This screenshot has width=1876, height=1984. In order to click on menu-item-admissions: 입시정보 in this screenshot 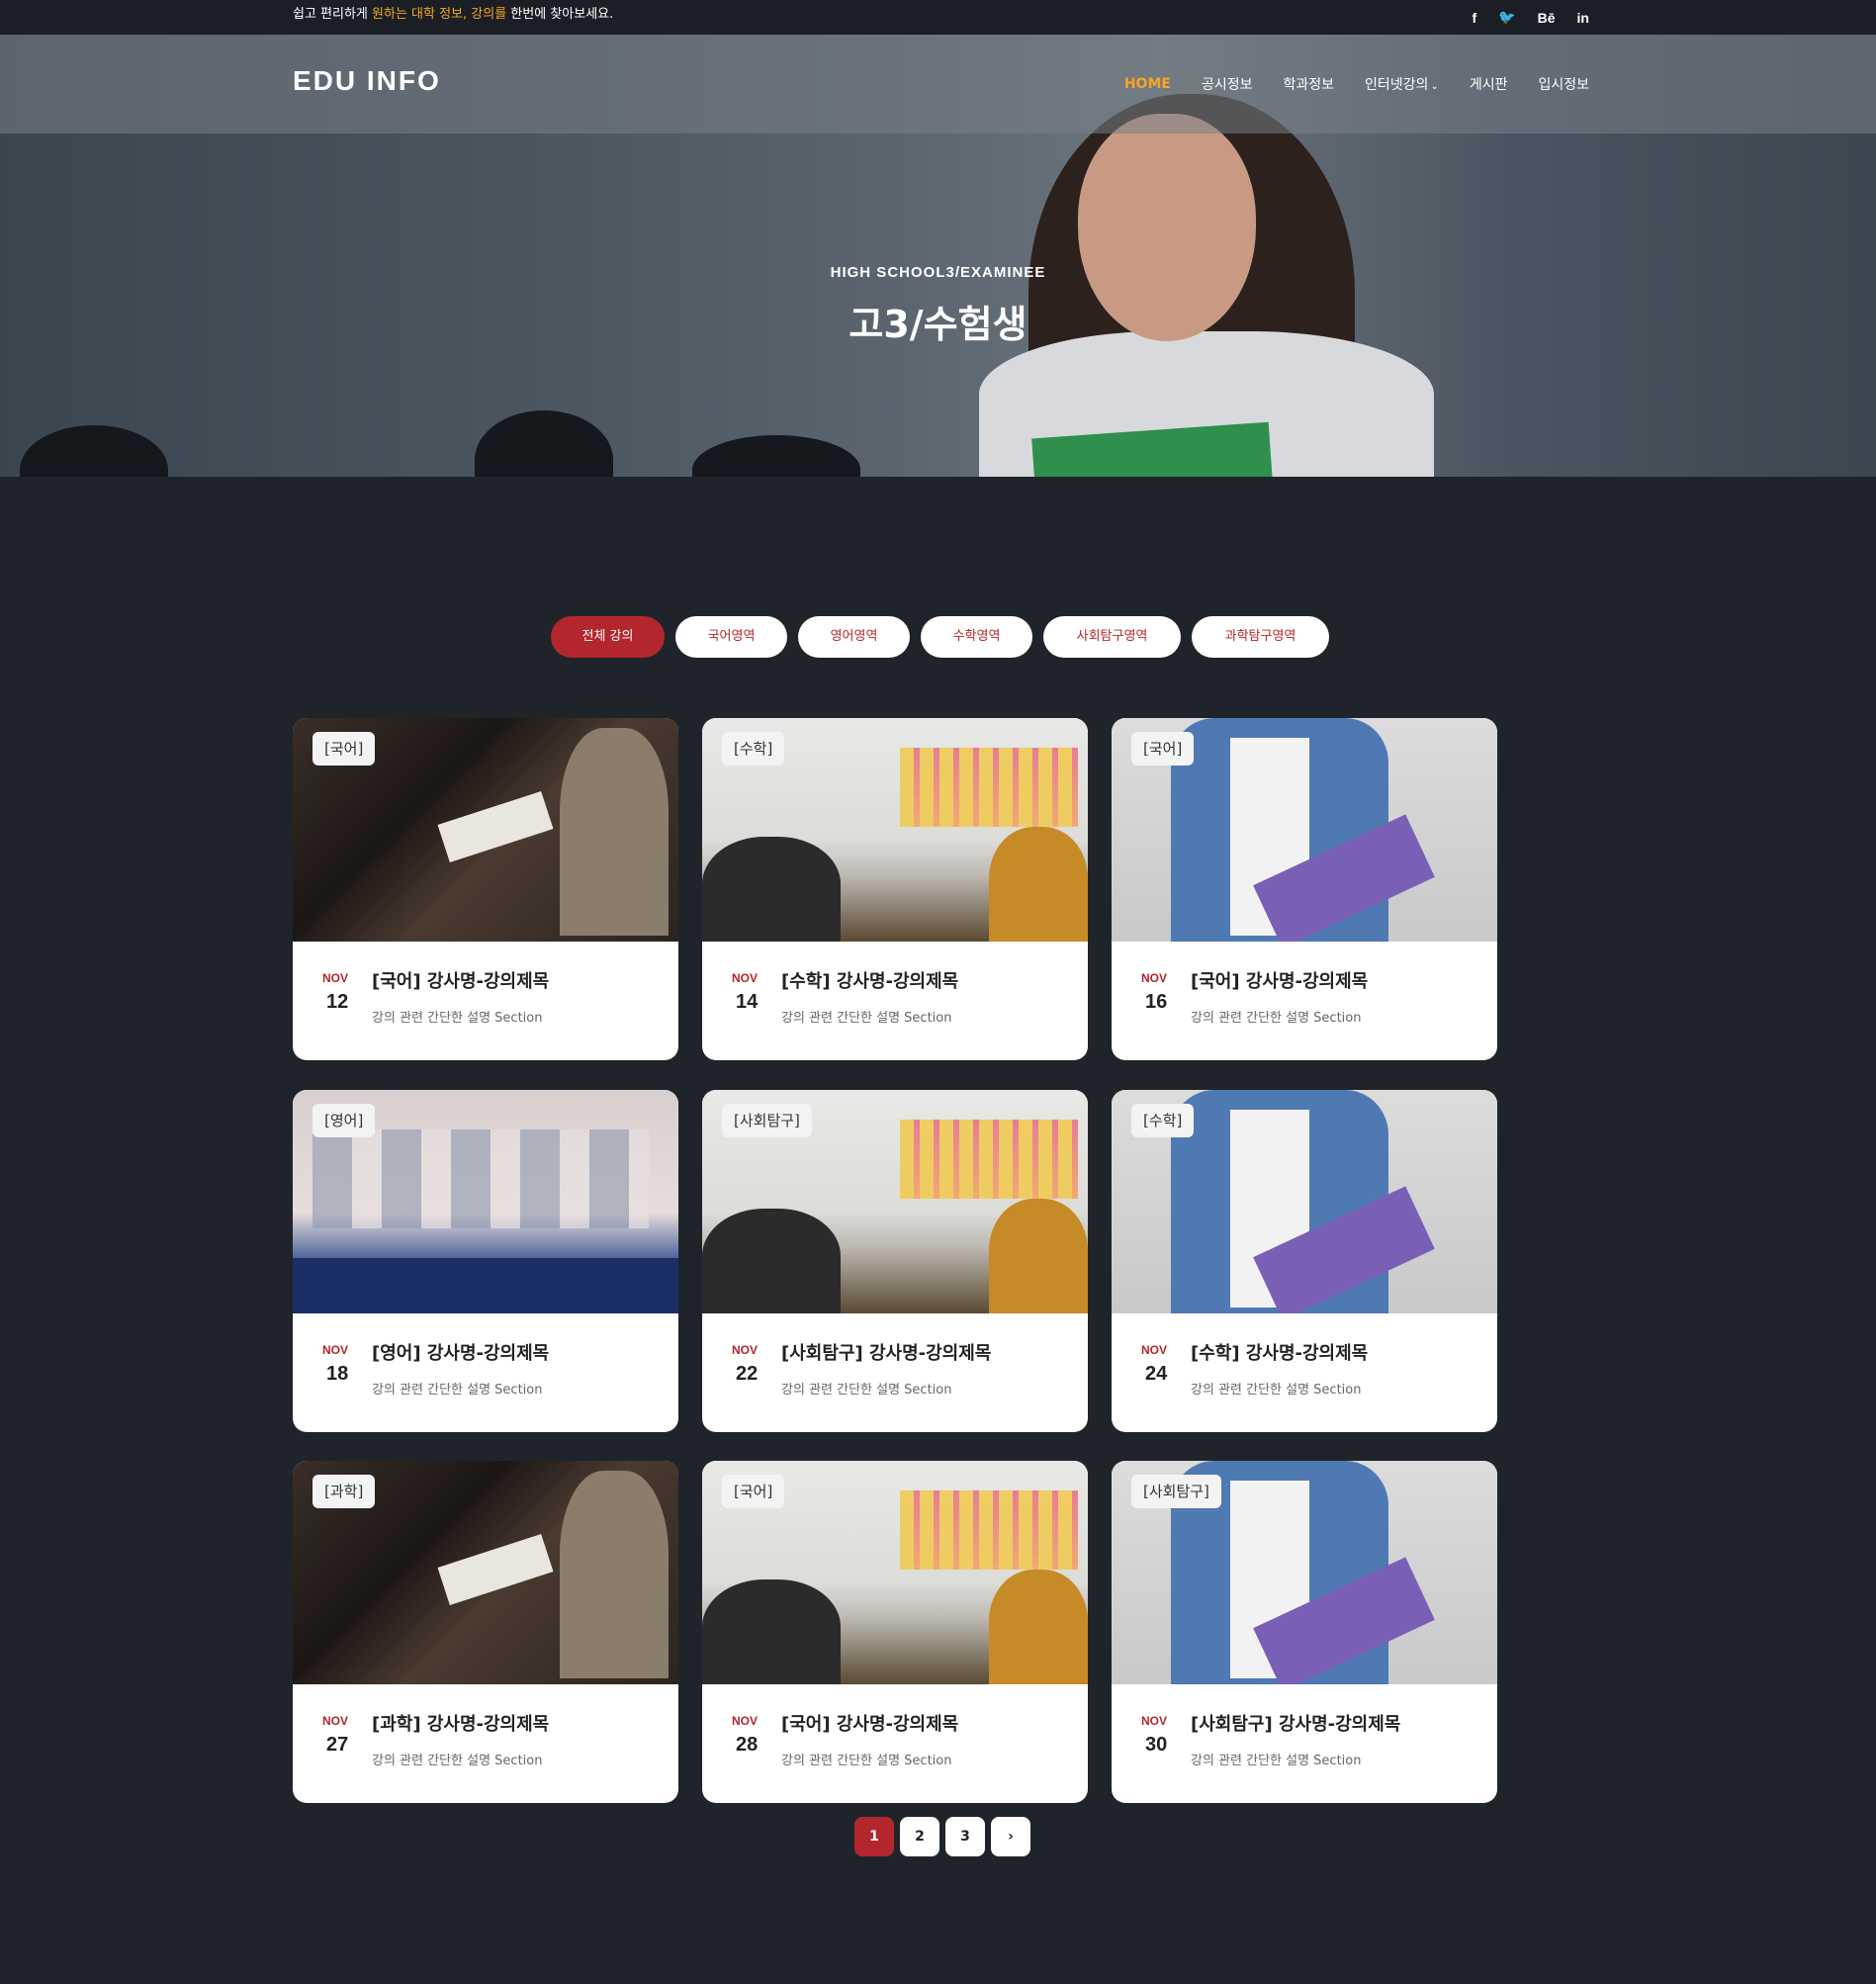, I will do `click(1563, 84)`.